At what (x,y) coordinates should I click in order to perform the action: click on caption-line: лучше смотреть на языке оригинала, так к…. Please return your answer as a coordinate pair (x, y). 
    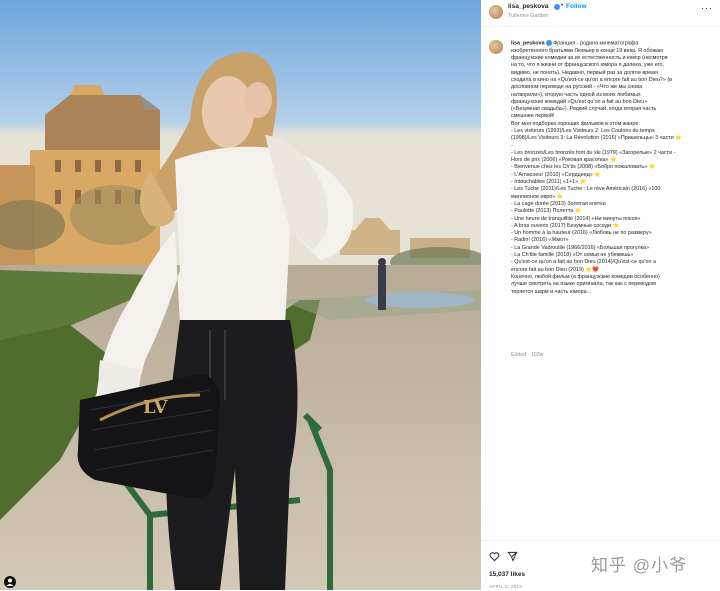
    Looking at the image, I should click on (583, 284).